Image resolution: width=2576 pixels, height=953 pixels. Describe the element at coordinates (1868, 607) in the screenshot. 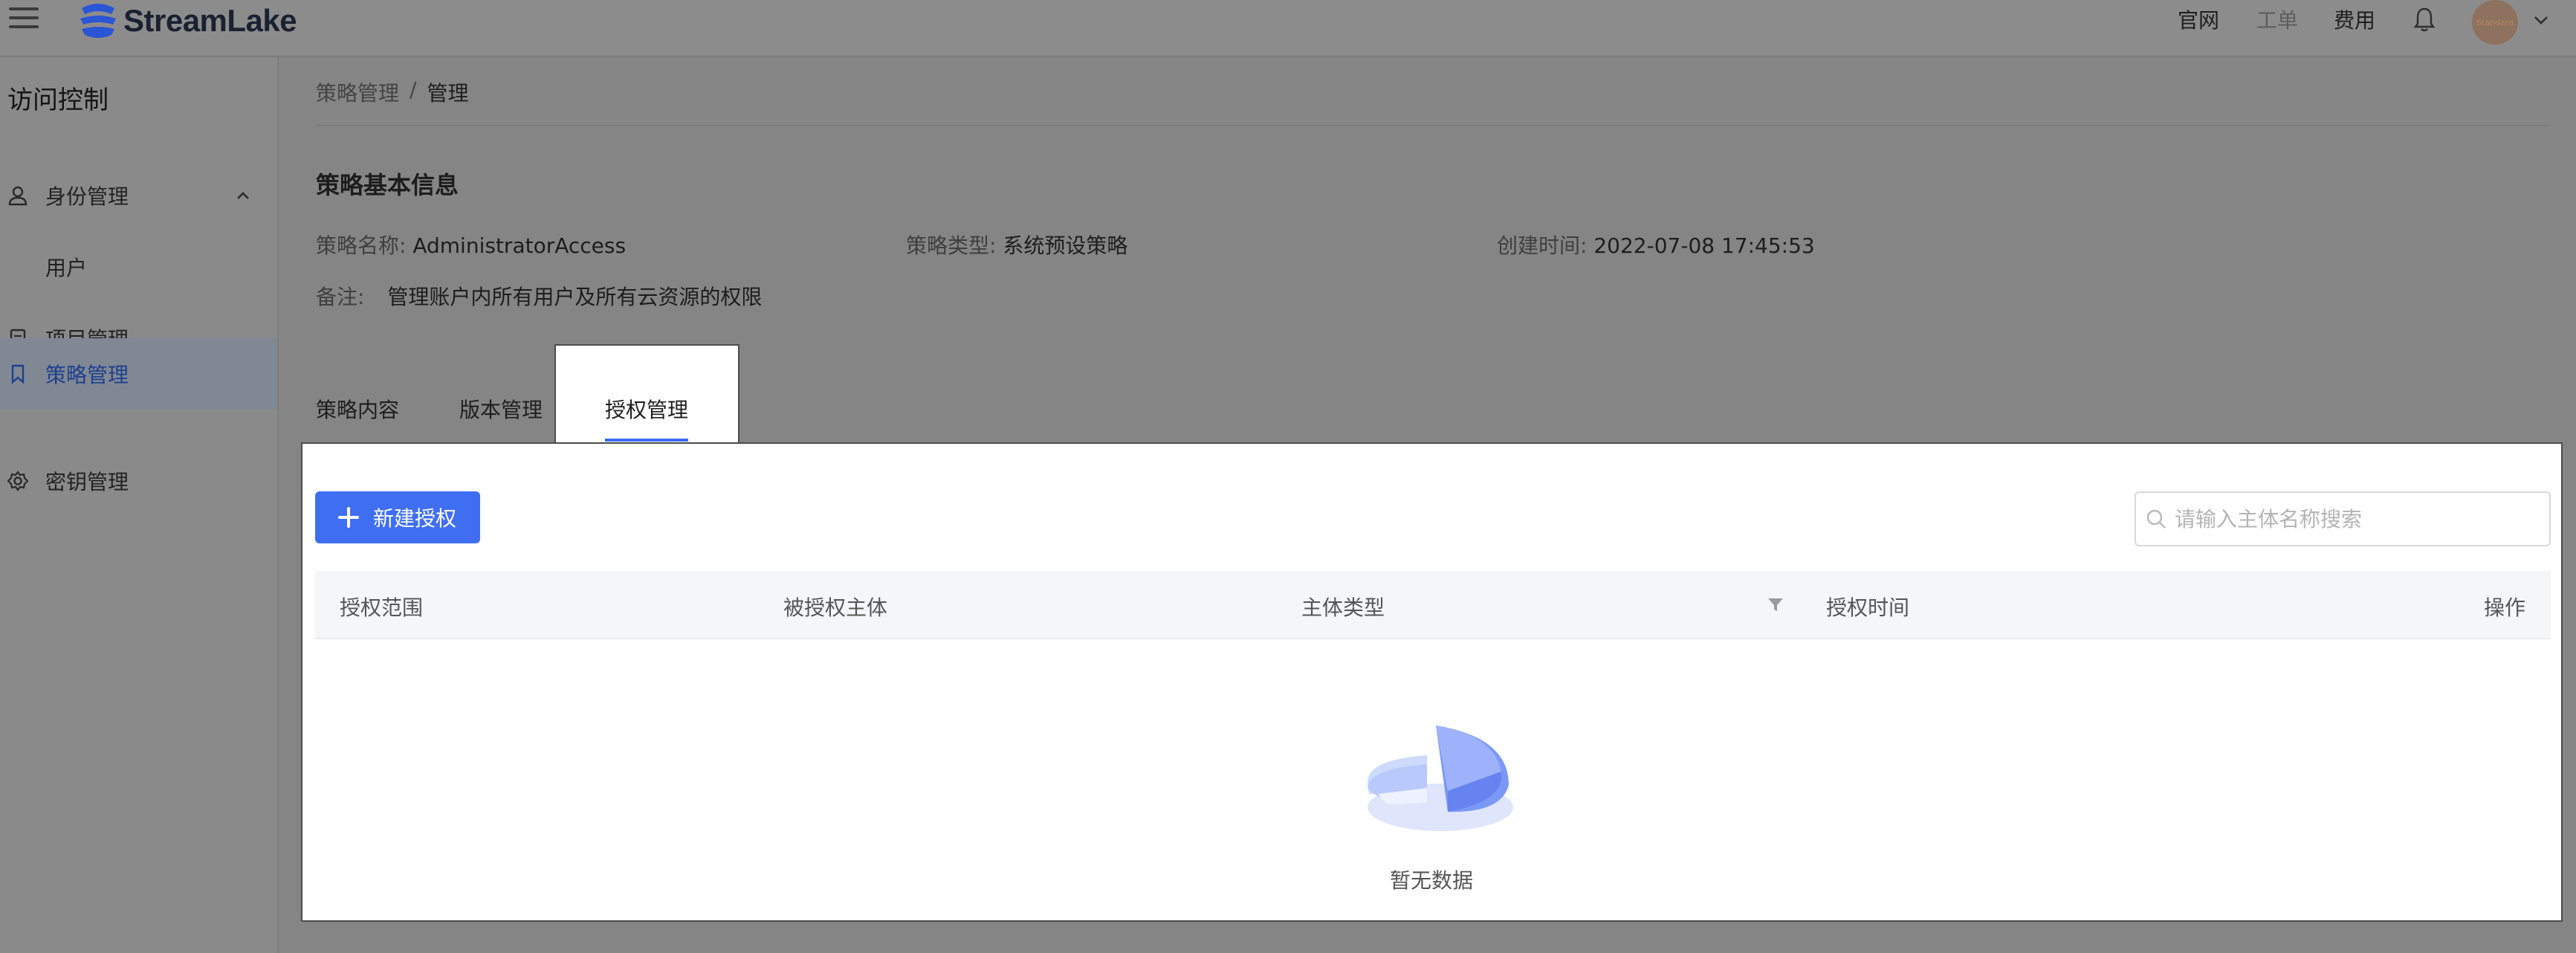

I see `column-header-auth-time: 授权时间` at that location.